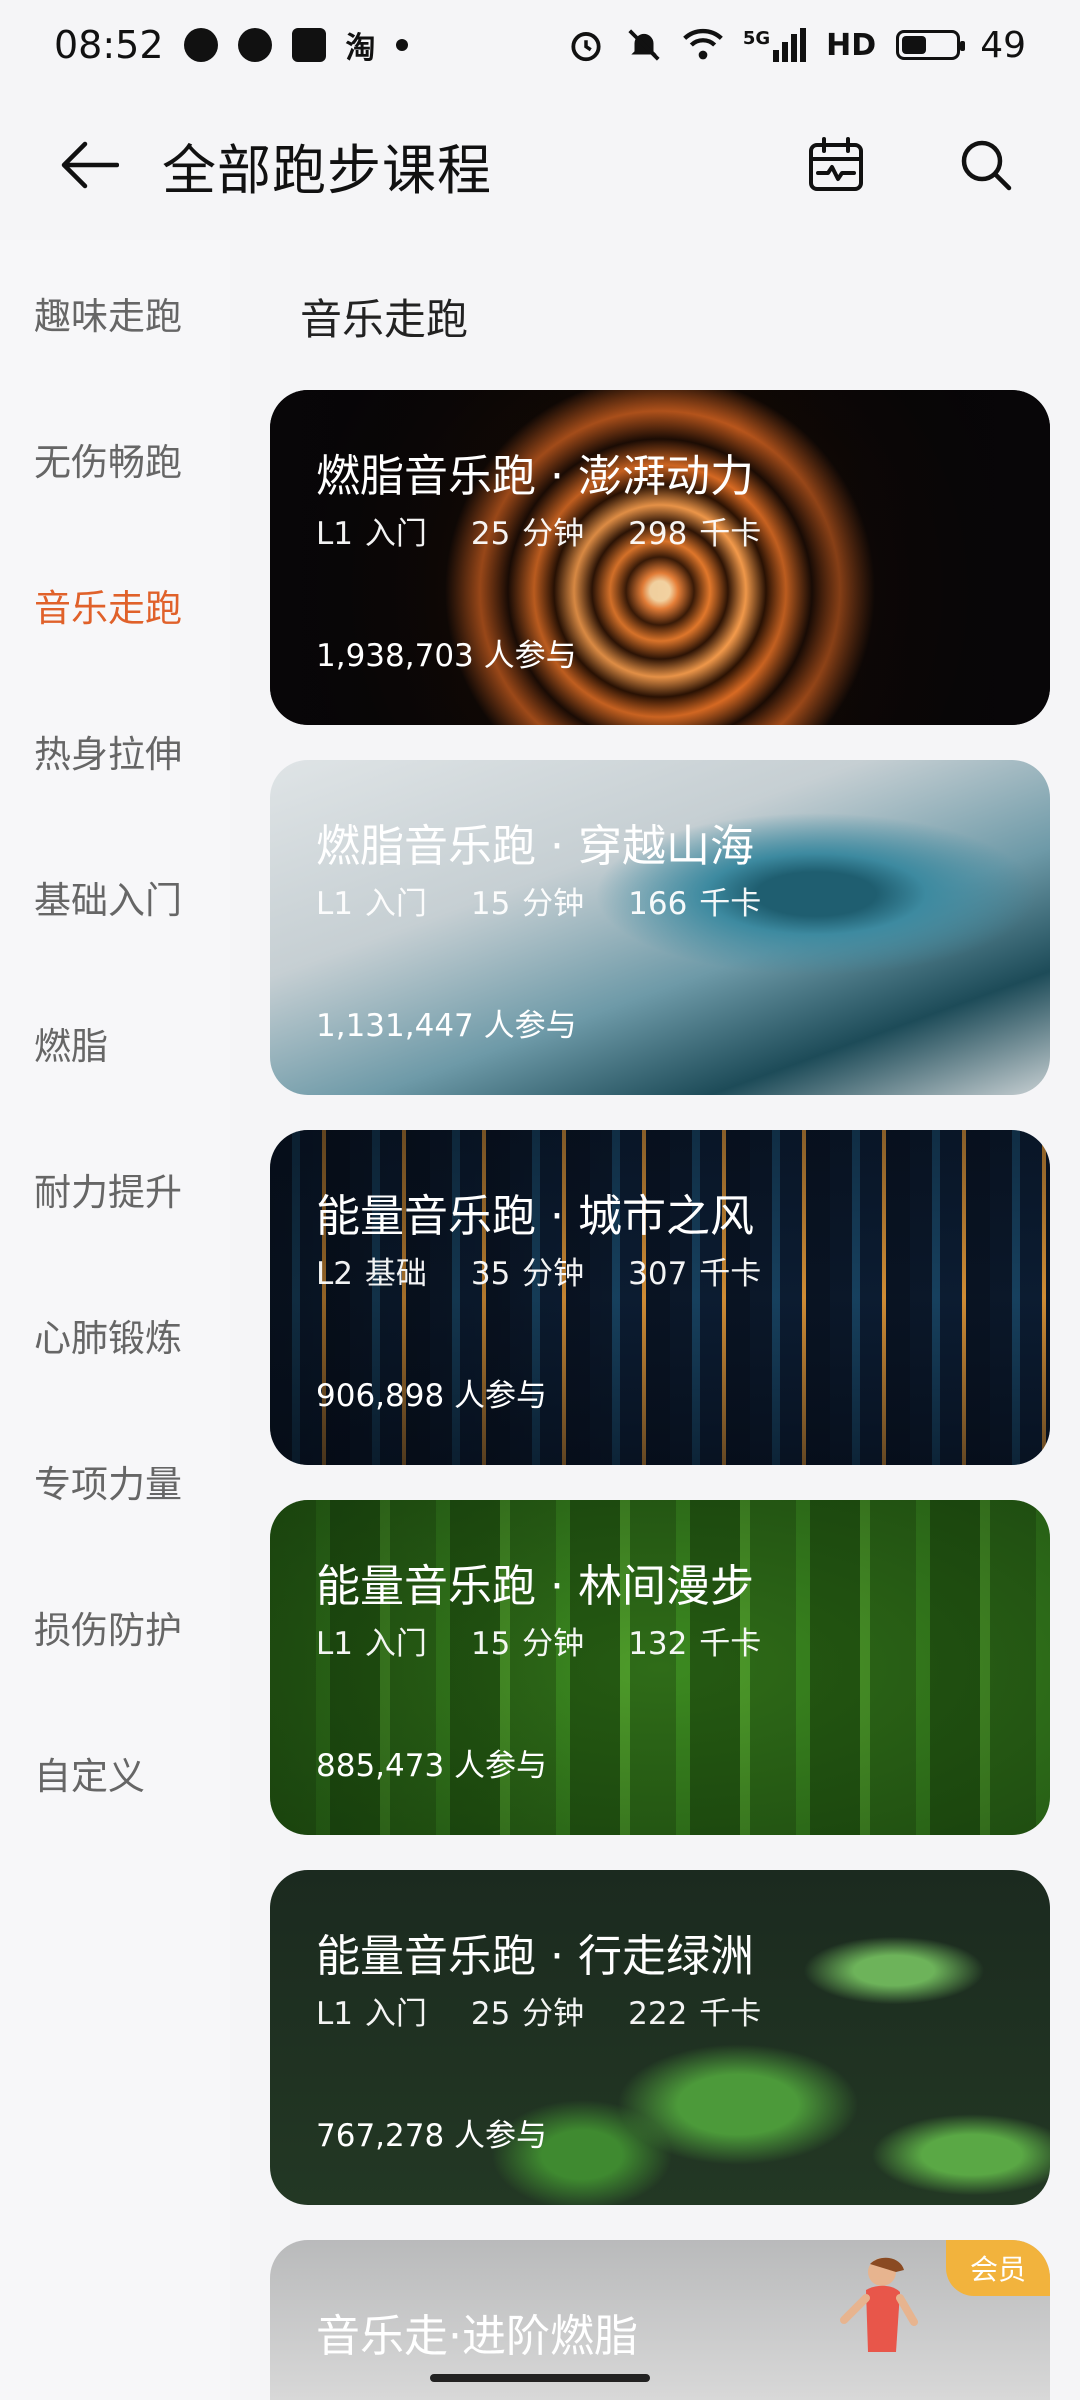 The width and height of the screenshot is (1080, 2400). Describe the element at coordinates (703, 44) in the screenshot. I see `wifi-icon` at that location.